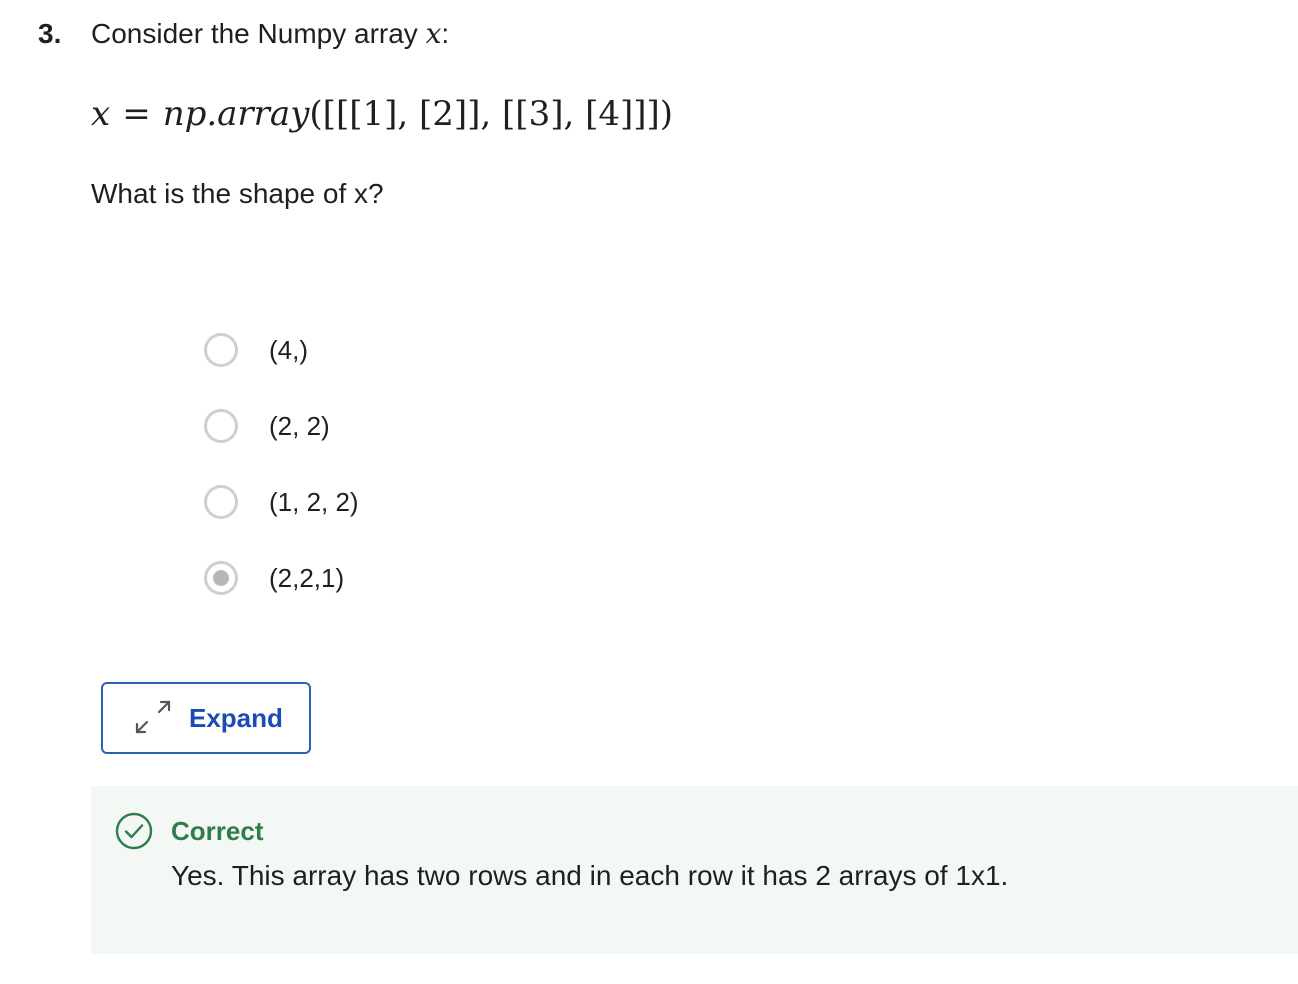 The image size is (1298, 984). Describe the element at coordinates (307, 578) in the screenshot. I see `option-label: (2,2,1)` at that location.